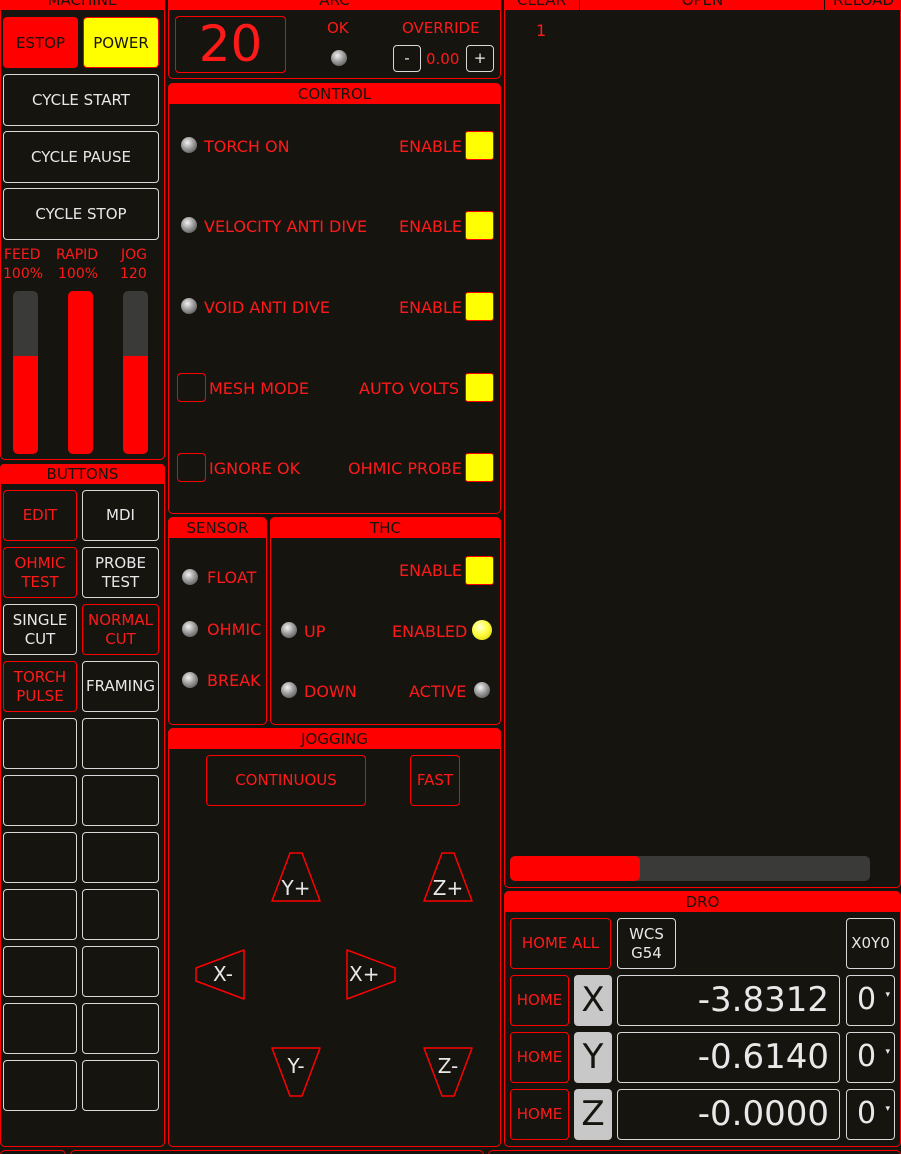  I want to click on velocity-enable-label: ENABLE, so click(431, 226).